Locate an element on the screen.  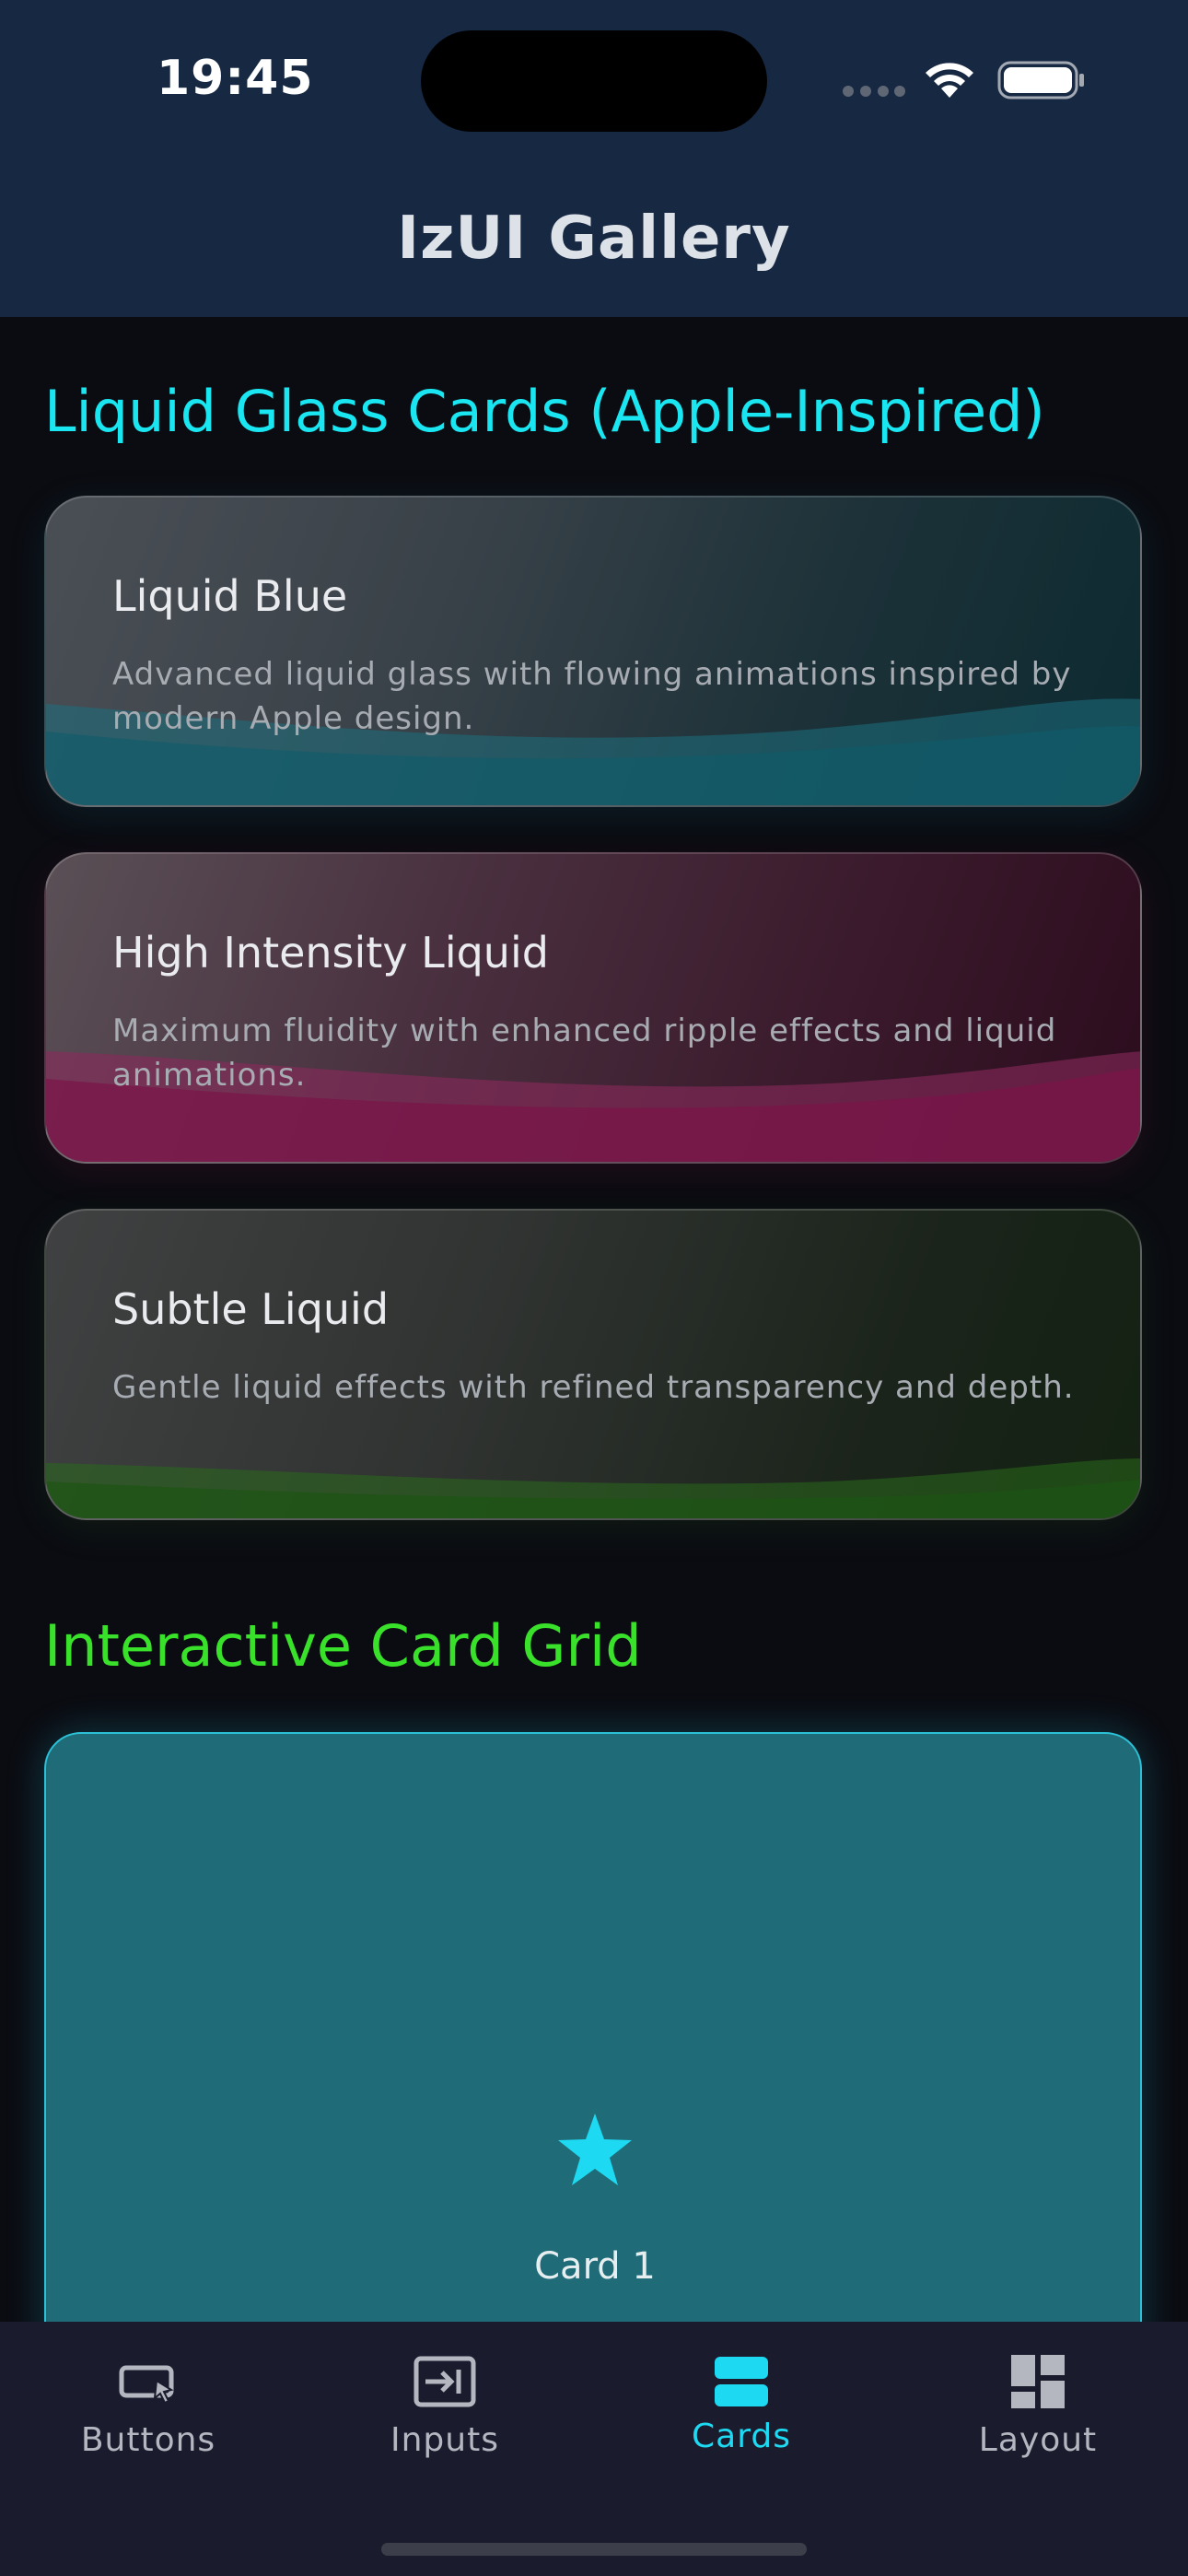
wifi-icon is located at coordinates (949, 80).